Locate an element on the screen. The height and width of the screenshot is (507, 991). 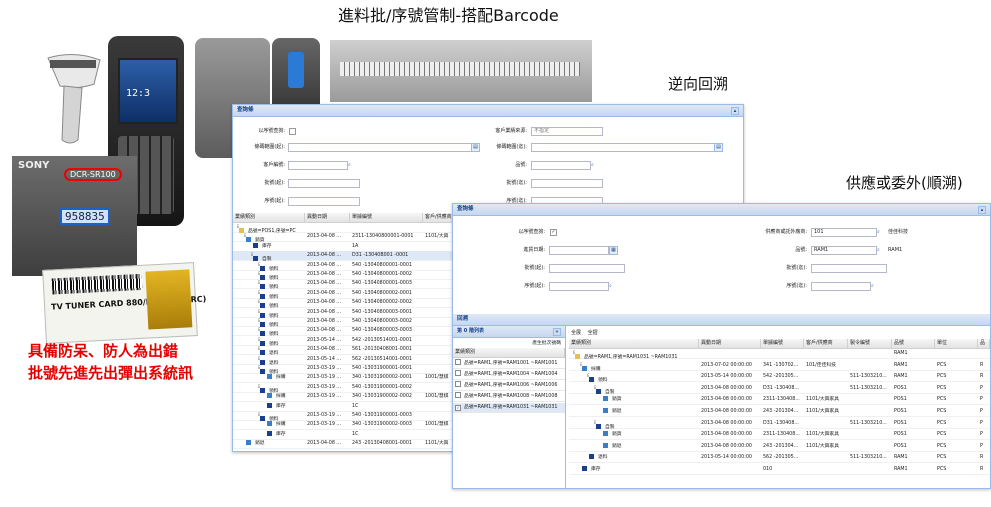
customer-search-icon: ⌕ is located at coordinates (349, 165).